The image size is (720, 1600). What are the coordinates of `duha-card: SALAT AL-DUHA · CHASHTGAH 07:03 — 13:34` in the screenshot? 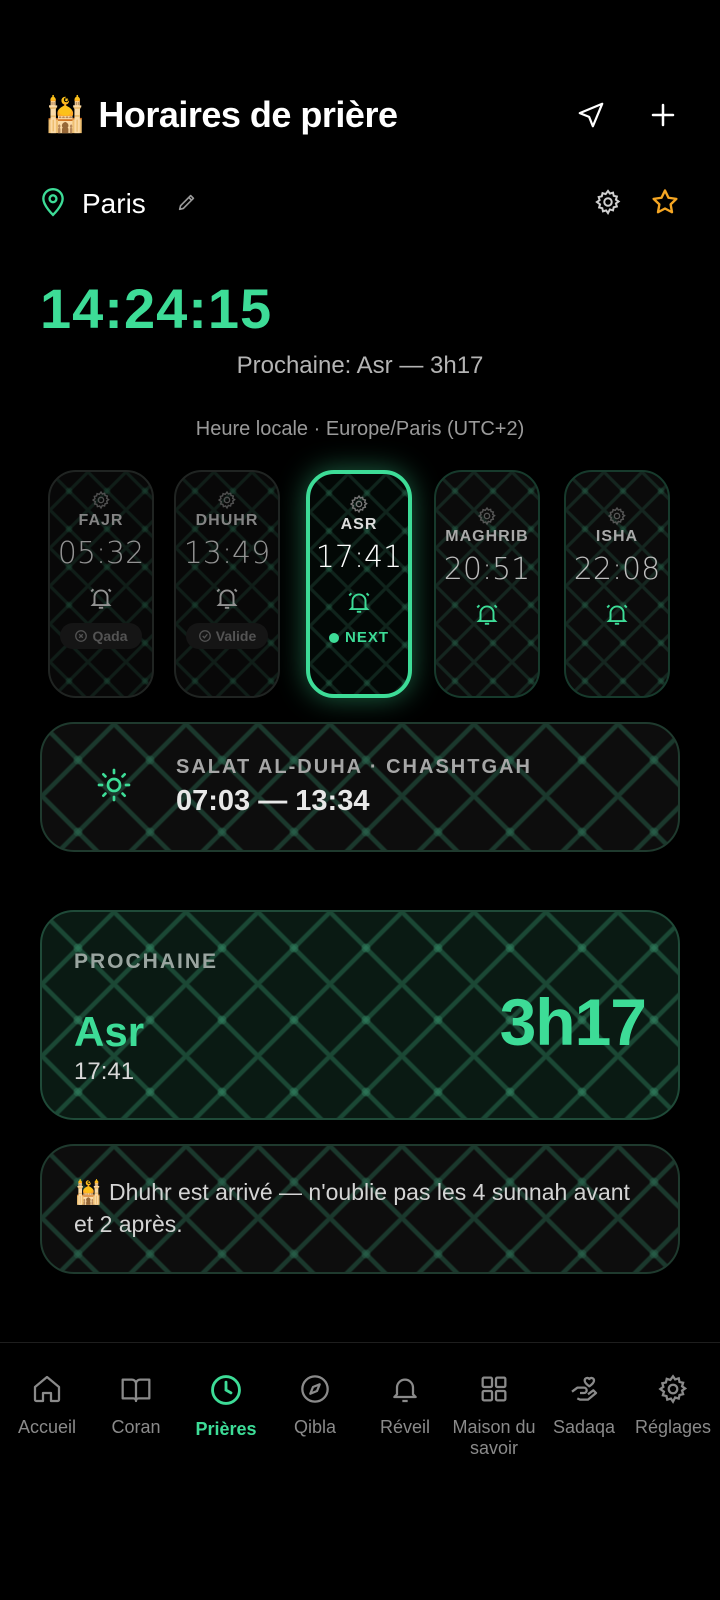 It's located at (360, 787).